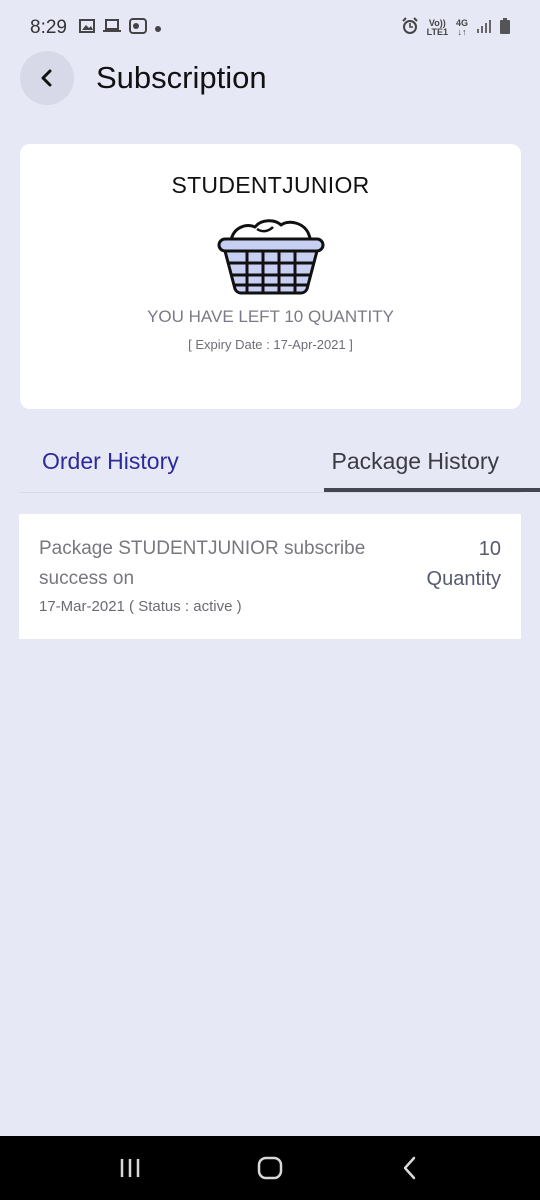 The height and width of the screenshot is (1200, 540). What do you see at coordinates (270, 461) in the screenshot?
I see `history-tabs: Order History Package History` at bounding box center [270, 461].